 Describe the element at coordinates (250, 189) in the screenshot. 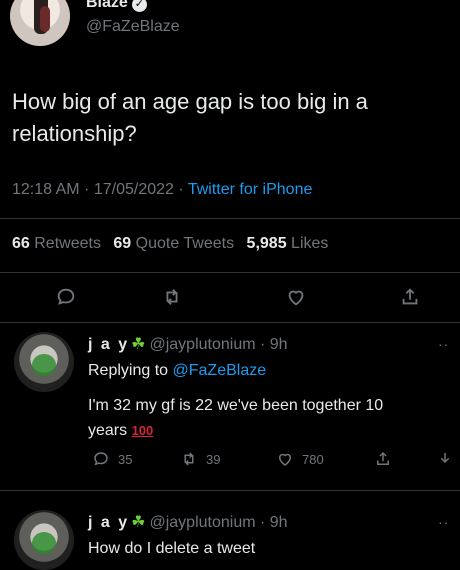

I see `tweet-source: Twitter for iPhone` at that location.